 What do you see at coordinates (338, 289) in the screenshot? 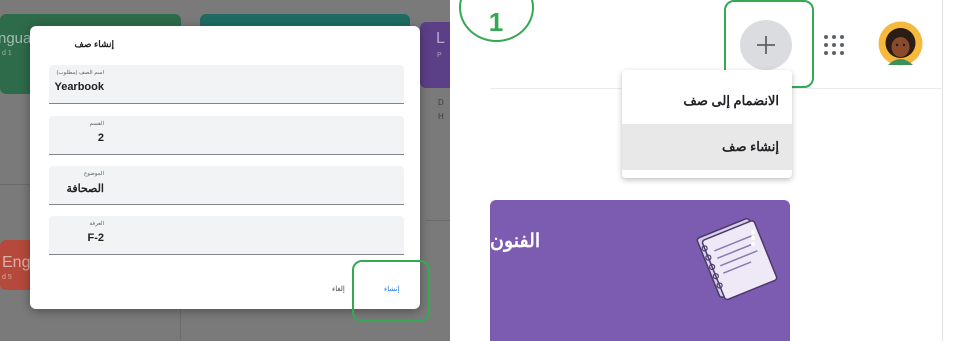
I see `cancel-button: إلغاء` at bounding box center [338, 289].